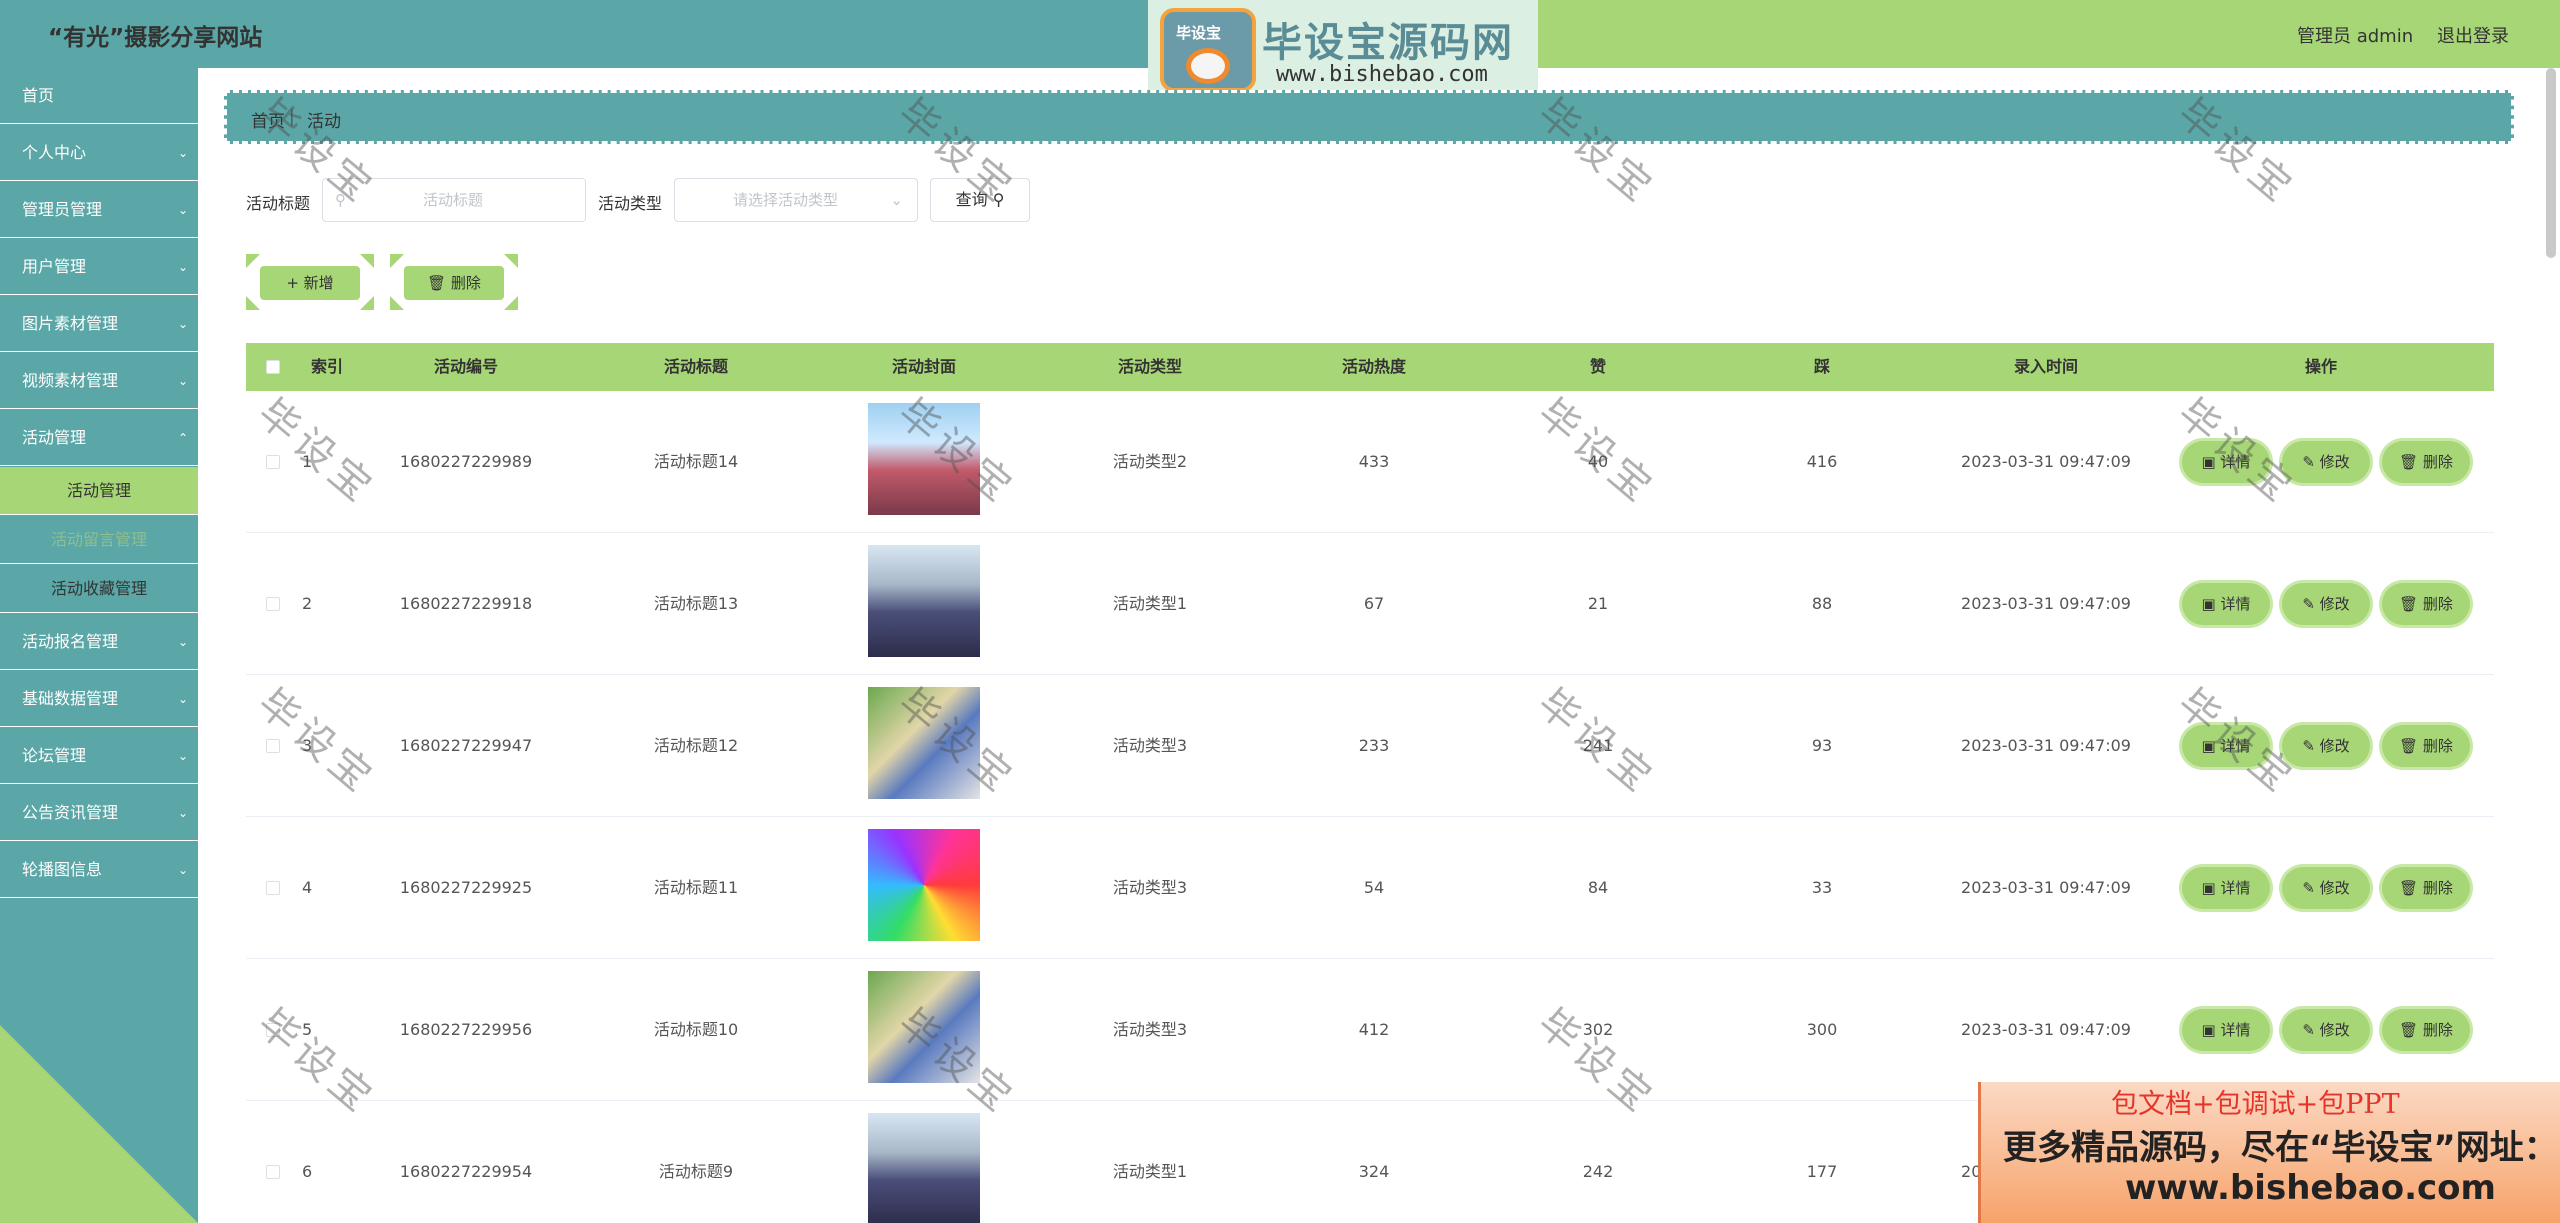  Describe the element at coordinates (99, 870) in the screenshot. I see `sidebar-item-carousel: 轮播图信息 ⌄` at that location.